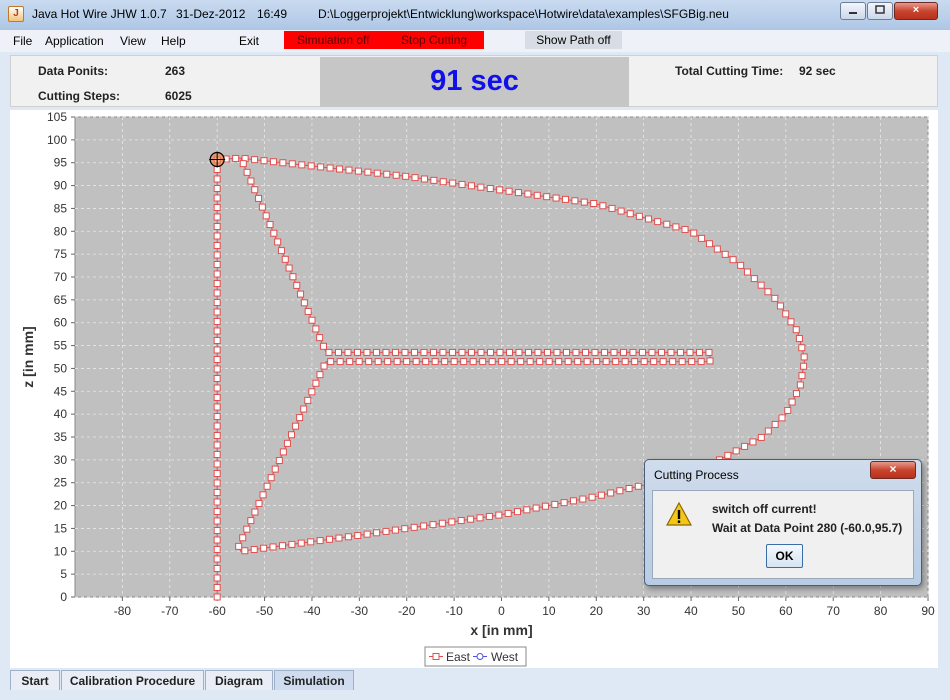  What do you see at coordinates (175, 71) in the screenshot?
I see `data-points-value: 263` at bounding box center [175, 71].